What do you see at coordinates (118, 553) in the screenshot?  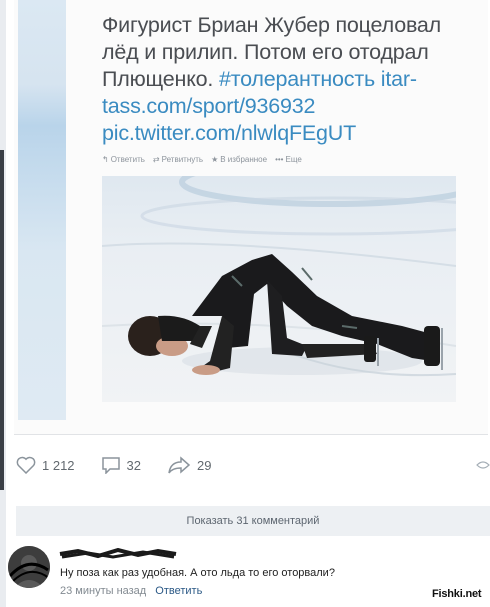 I see `author-name-redacted` at bounding box center [118, 553].